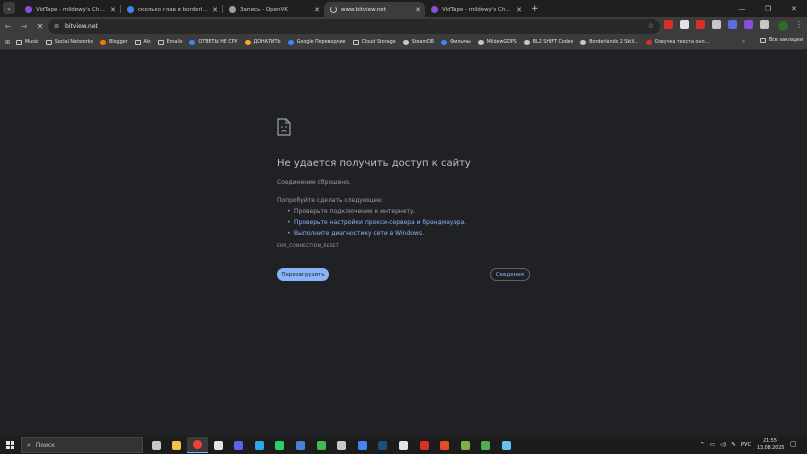 The width and height of the screenshot is (807, 454). I want to click on bookmark-item: ДОНАТИТЬ, so click(262, 42).